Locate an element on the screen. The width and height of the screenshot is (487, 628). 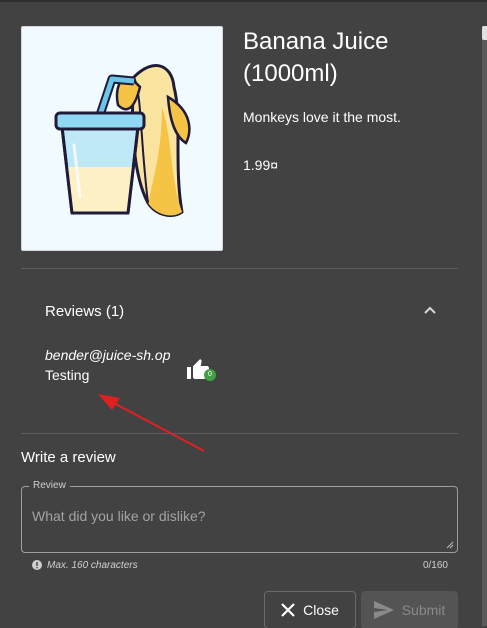
submit-button: Submit is located at coordinates (409, 609).